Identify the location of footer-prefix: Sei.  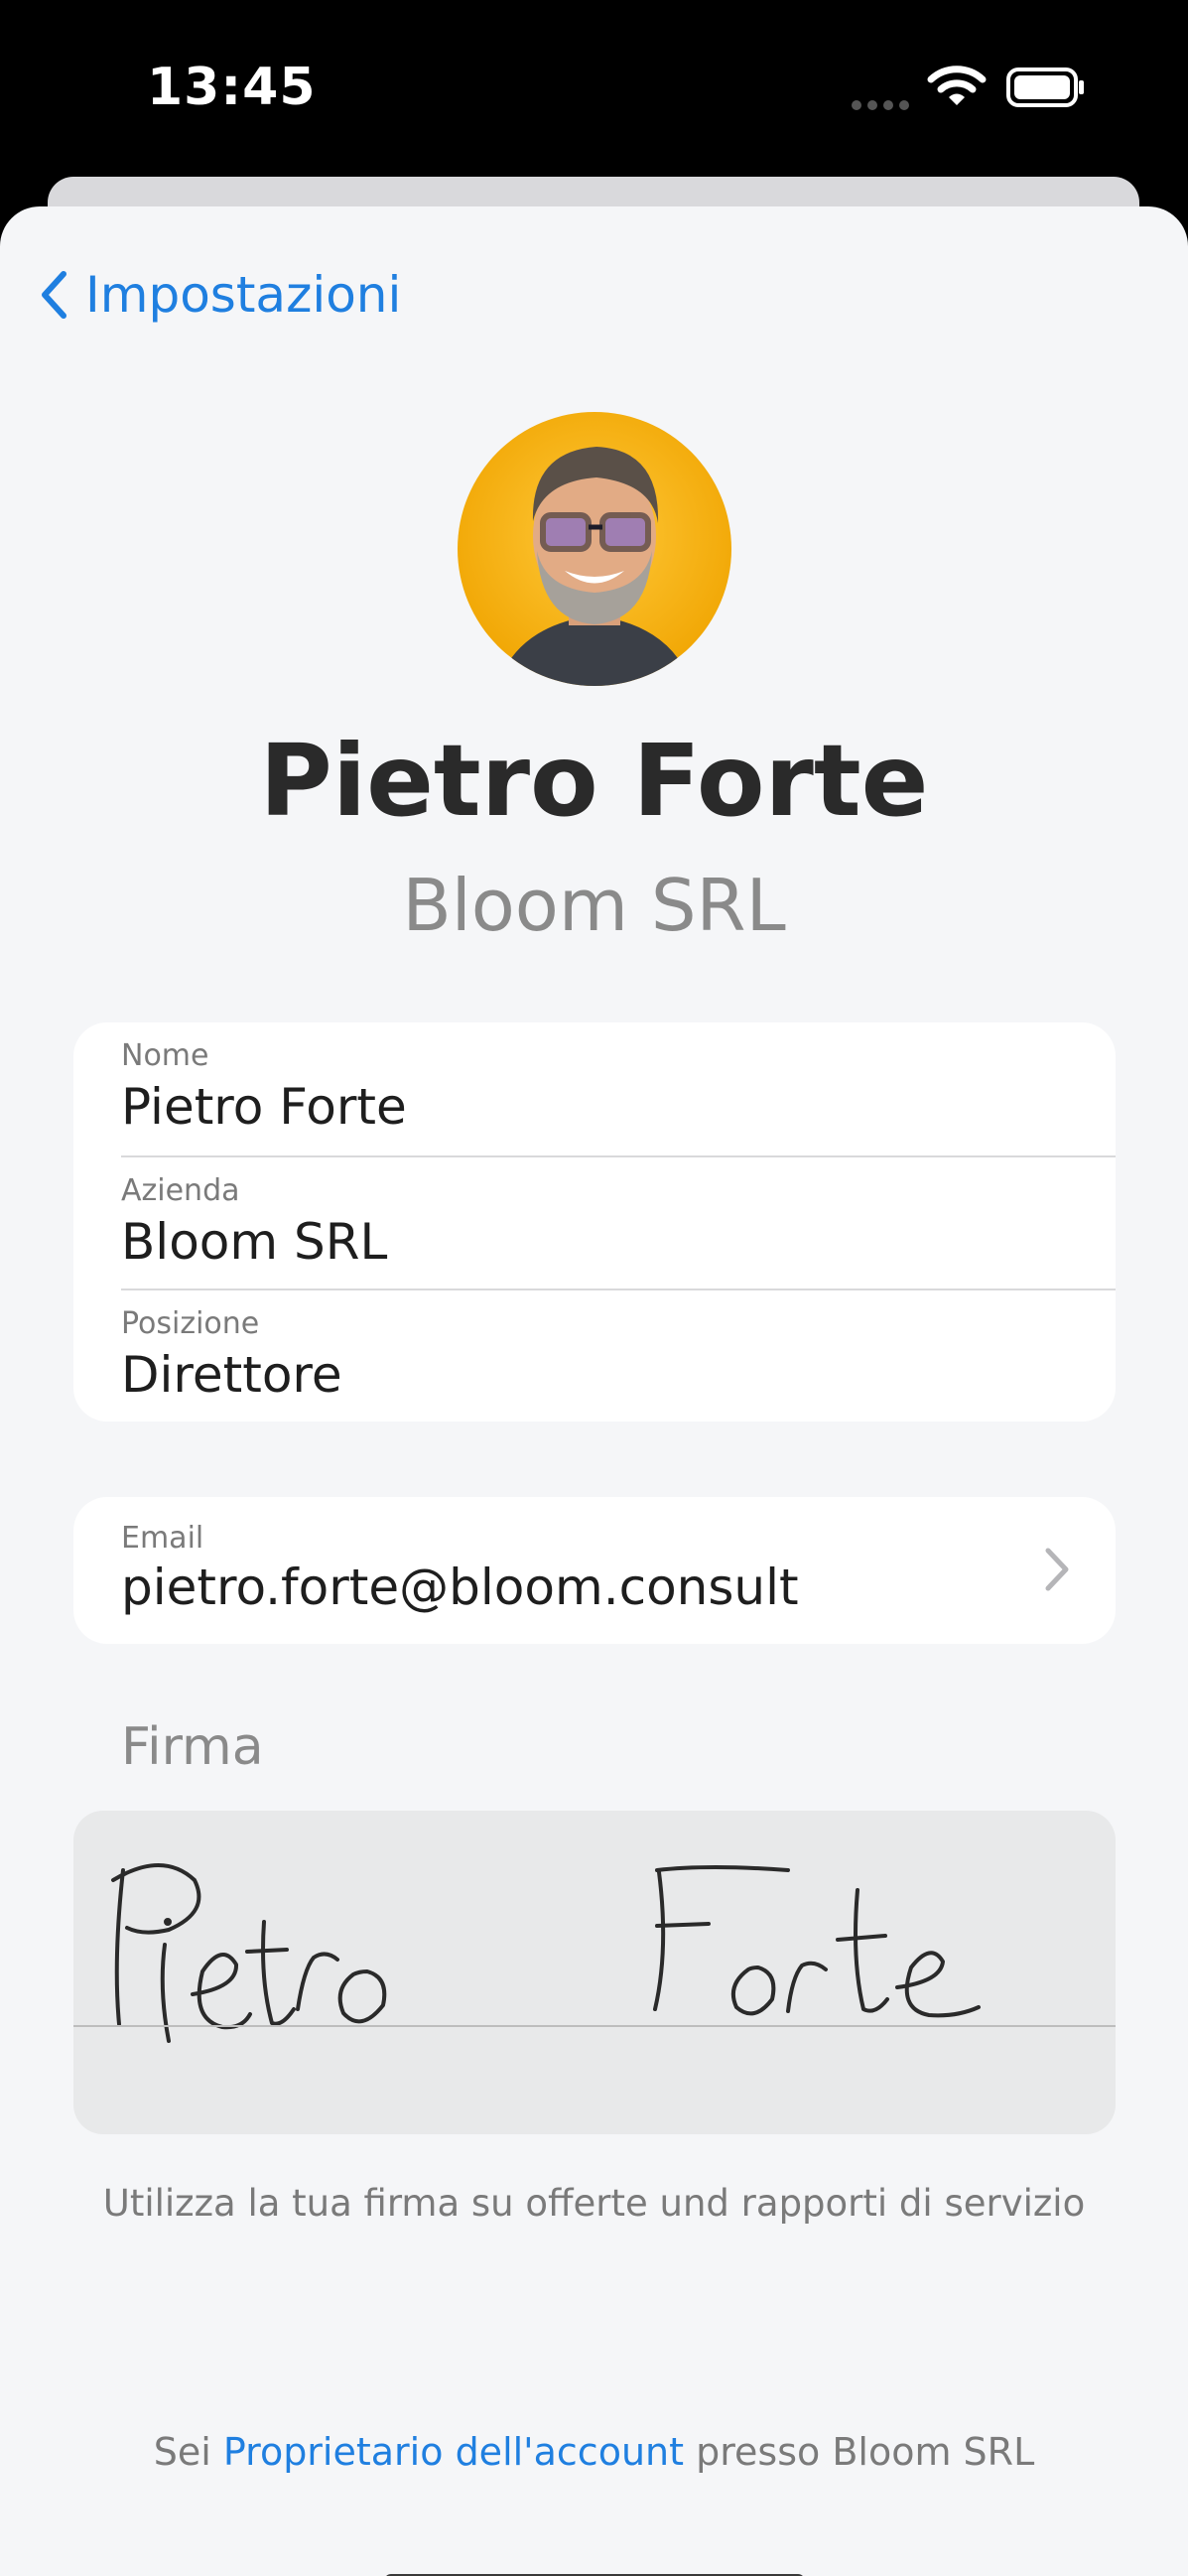
(182, 2452).